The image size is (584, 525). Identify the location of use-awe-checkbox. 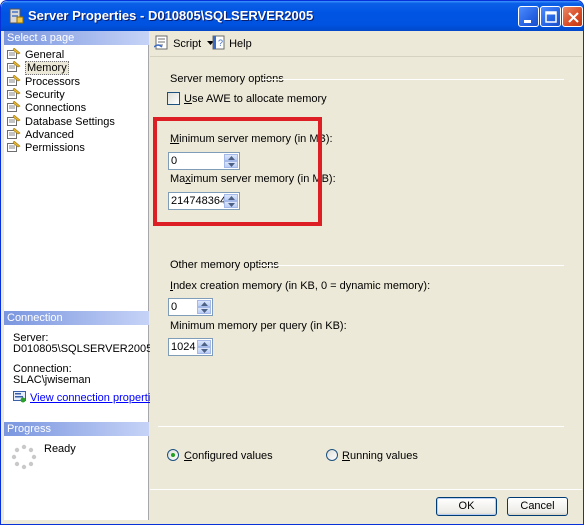
(173, 98).